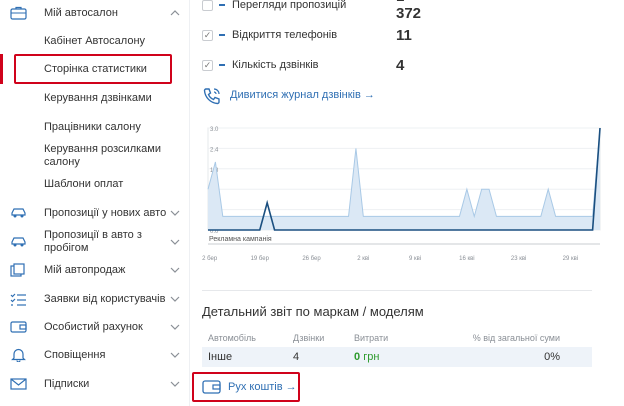 The image size is (624, 406). What do you see at coordinates (175, 13) in the screenshot?
I see `chevron-up-icon` at bounding box center [175, 13].